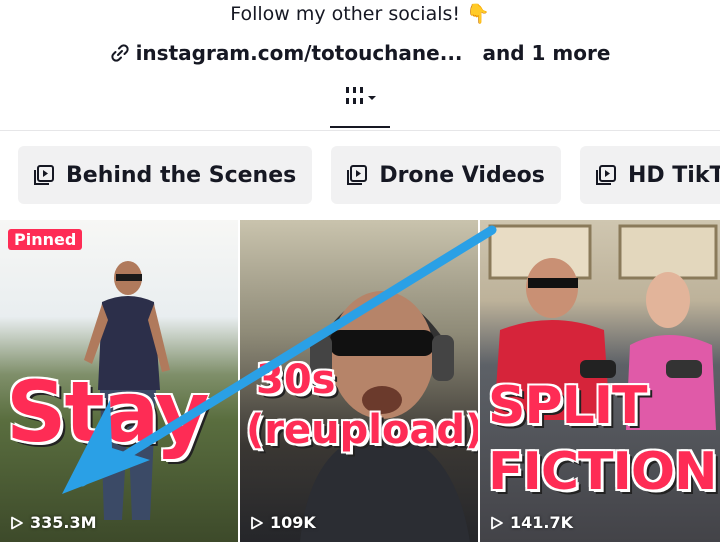 Image resolution: width=720 pixels, height=542 pixels. Describe the element at coordinates (361, 95) in the screenshot. I see `grid-icon` at that location.